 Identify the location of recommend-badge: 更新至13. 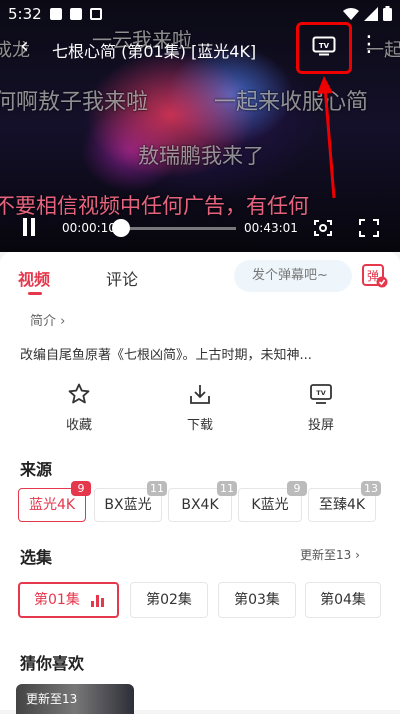
(51, 698).